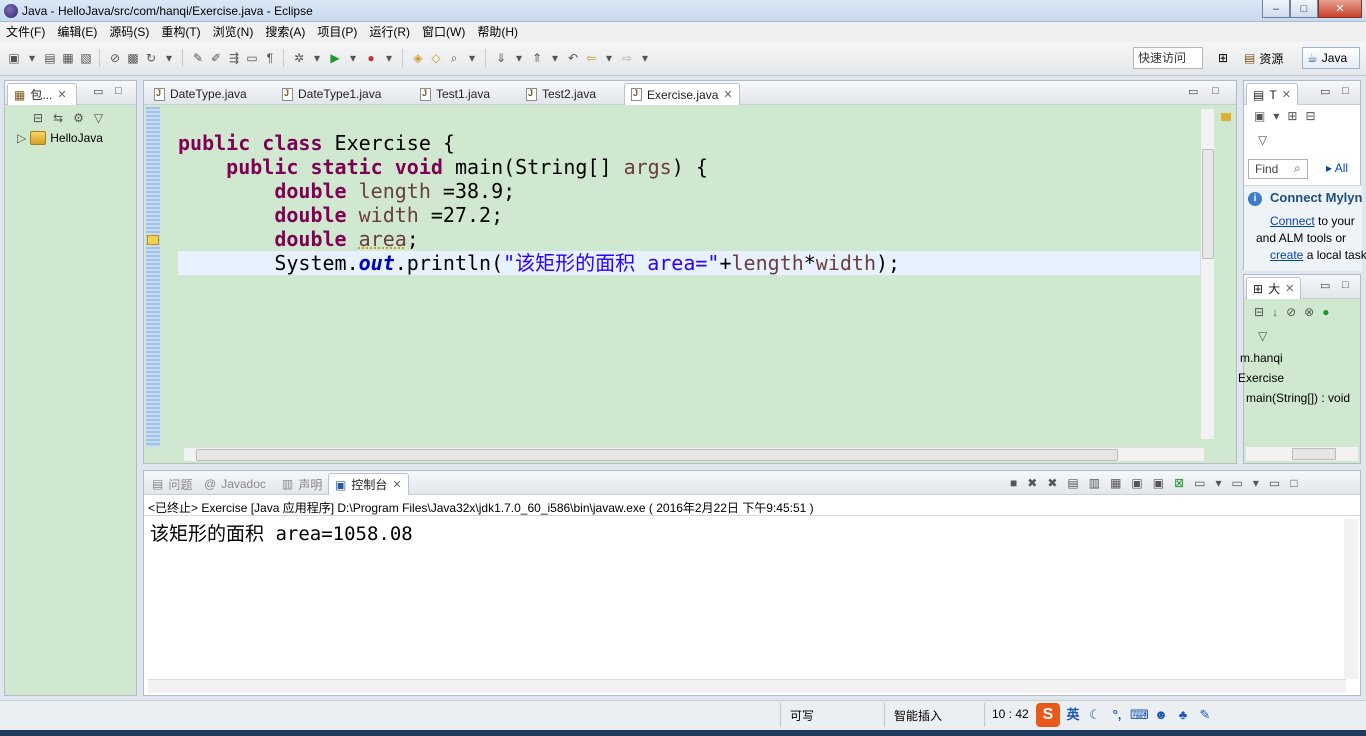  I want to click on terminate-icon: ■, so click(1013, 483).